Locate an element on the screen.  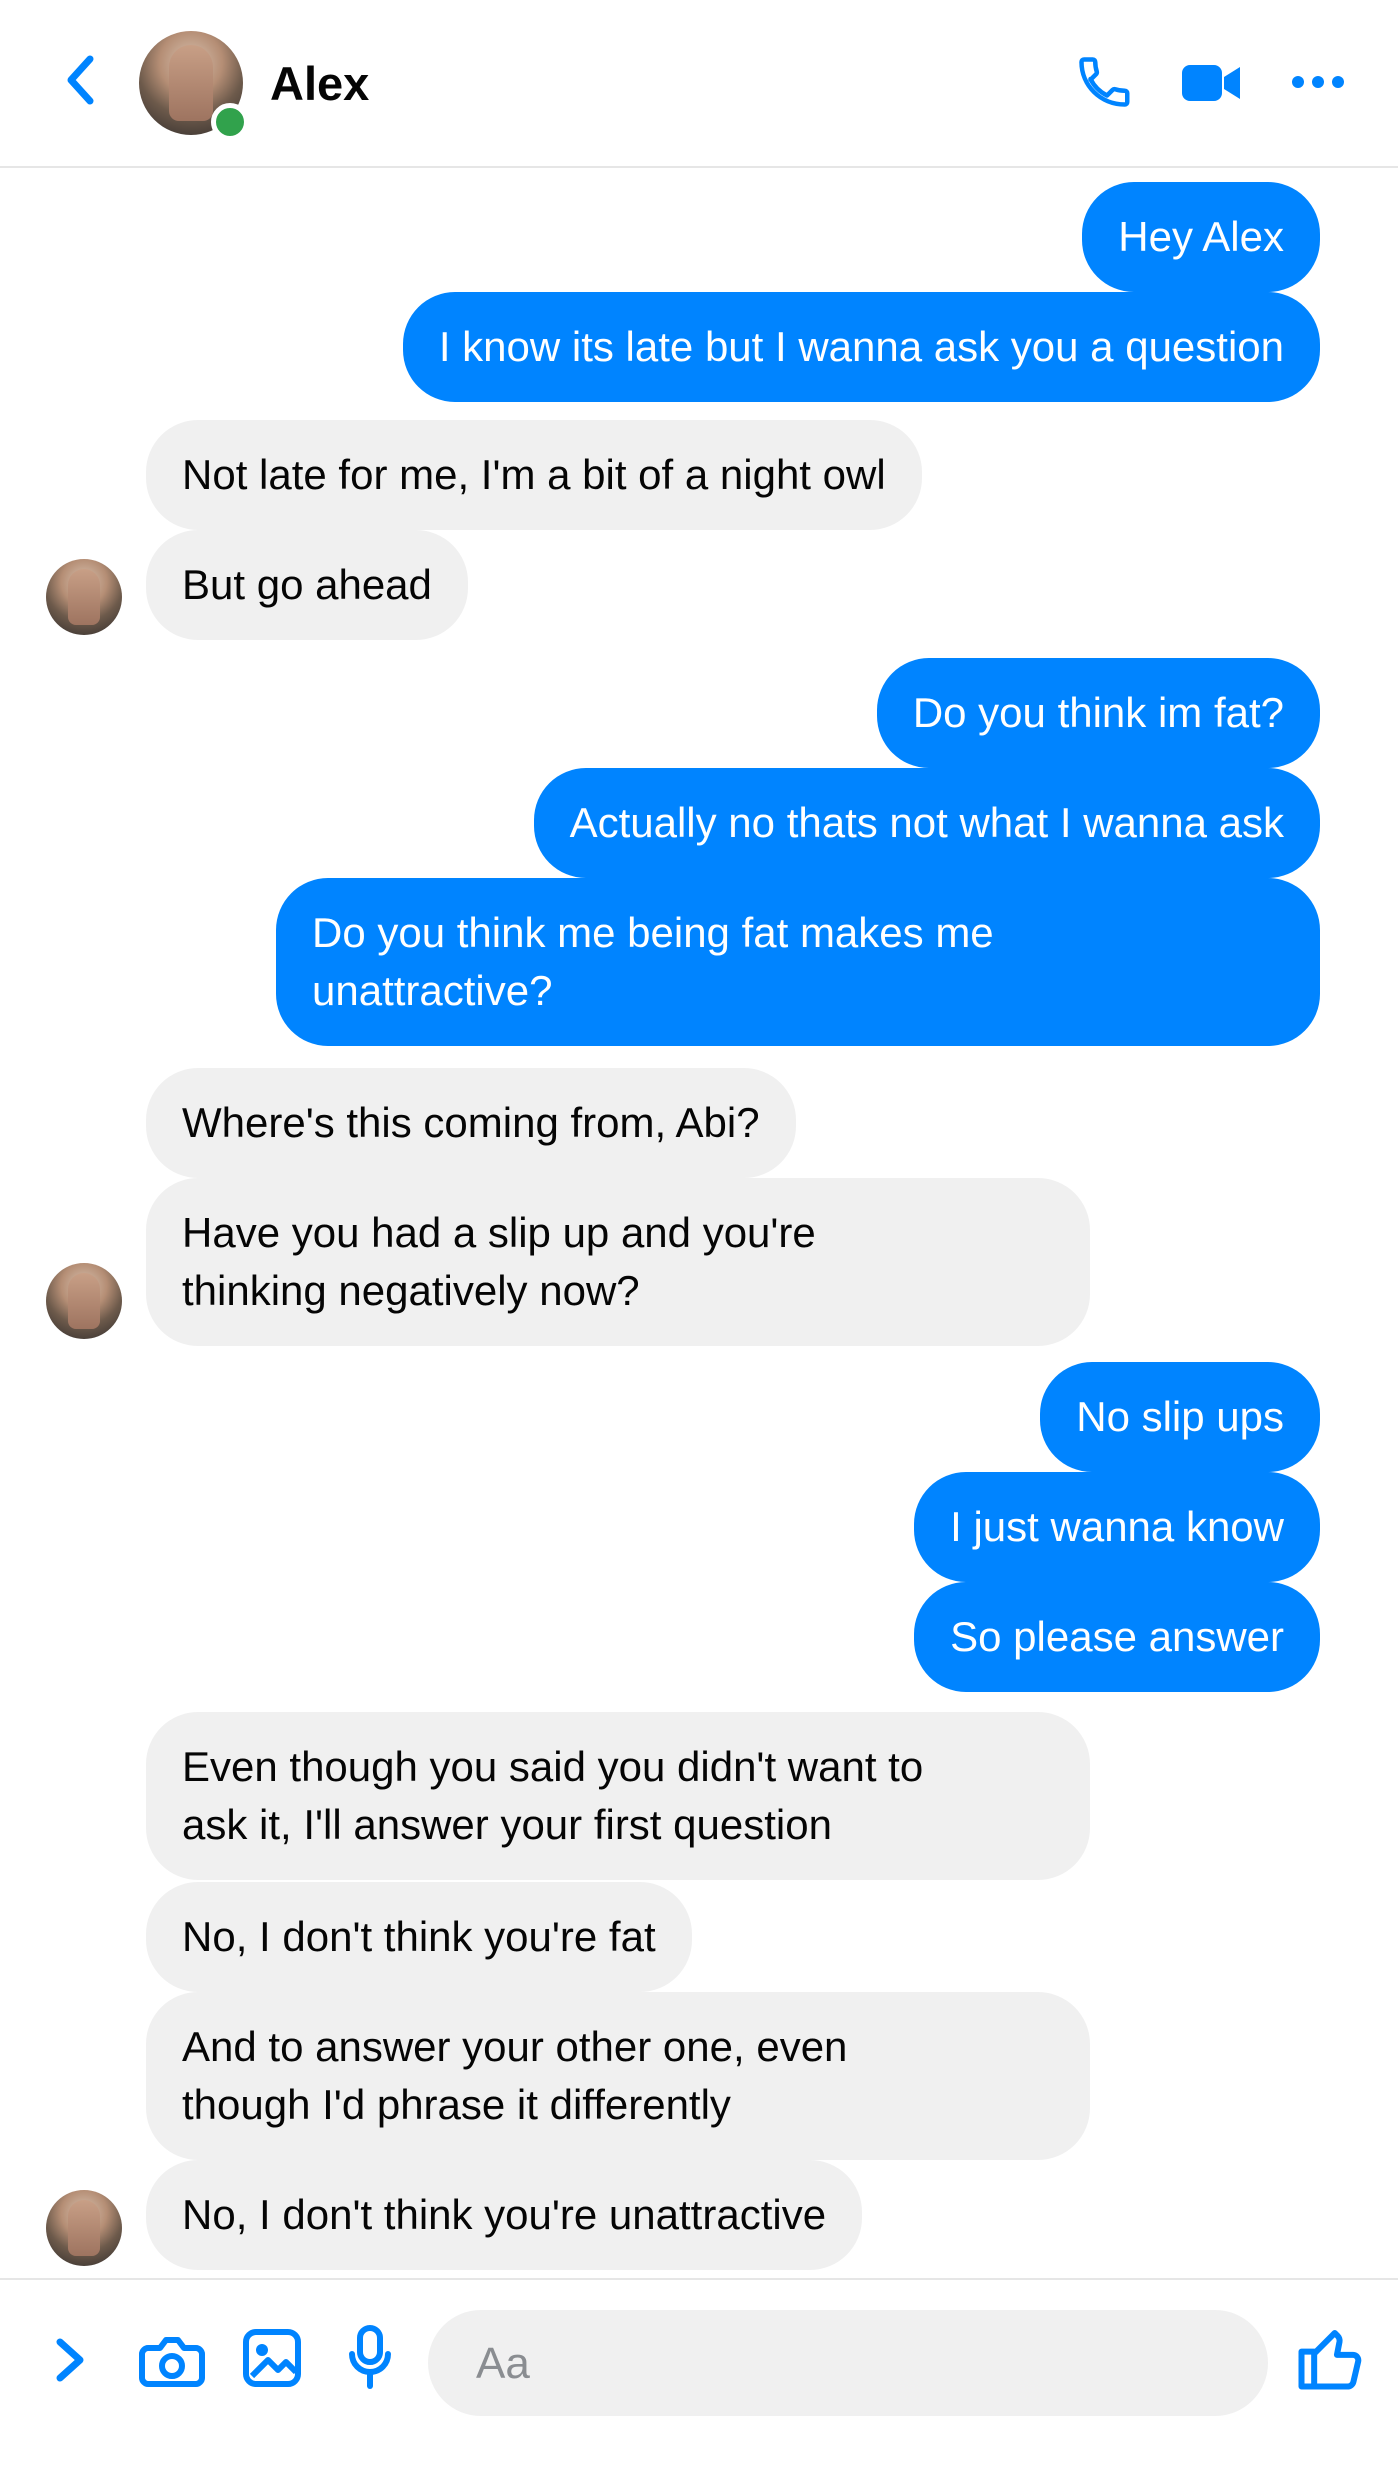
chat-header: Alex is located at coordinates (699, 84).